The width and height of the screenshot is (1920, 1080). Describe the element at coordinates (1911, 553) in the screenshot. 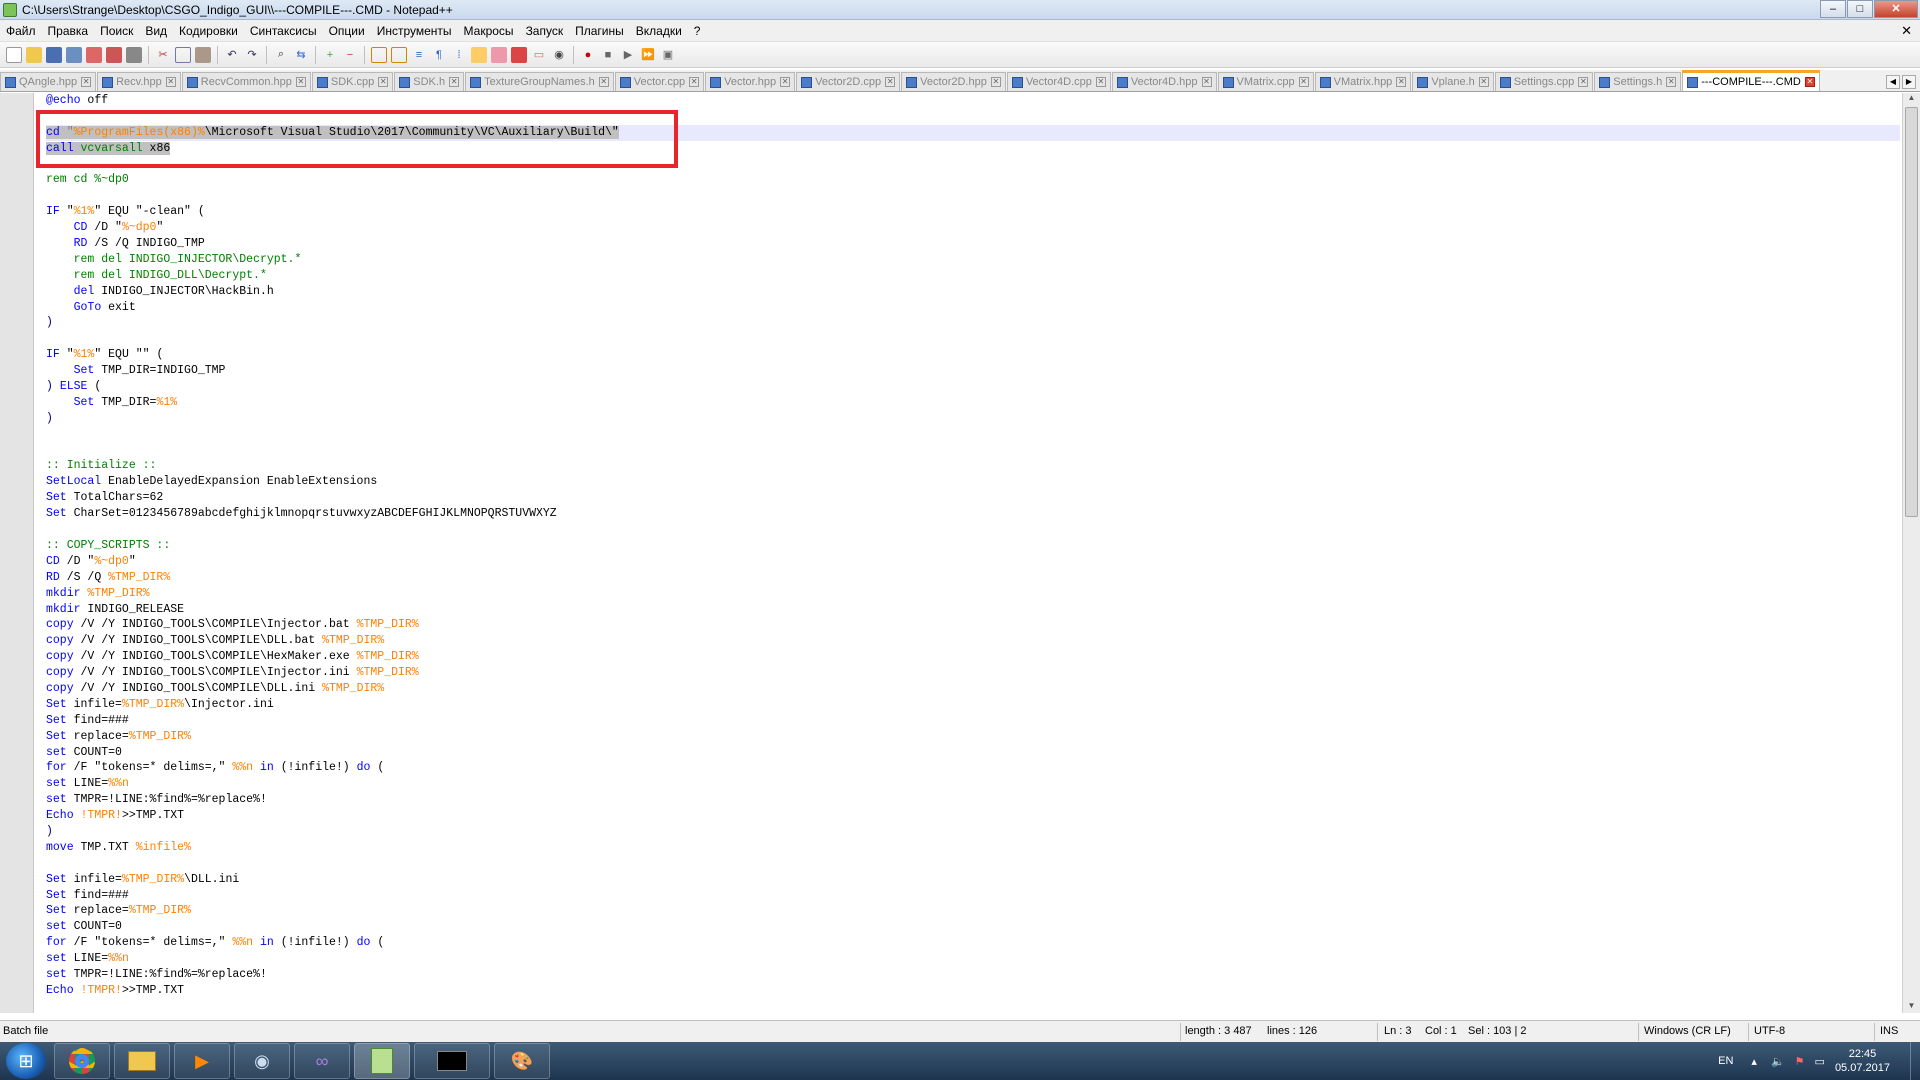

I see `vertical-scrollbar: ▲ ▼` at that location.